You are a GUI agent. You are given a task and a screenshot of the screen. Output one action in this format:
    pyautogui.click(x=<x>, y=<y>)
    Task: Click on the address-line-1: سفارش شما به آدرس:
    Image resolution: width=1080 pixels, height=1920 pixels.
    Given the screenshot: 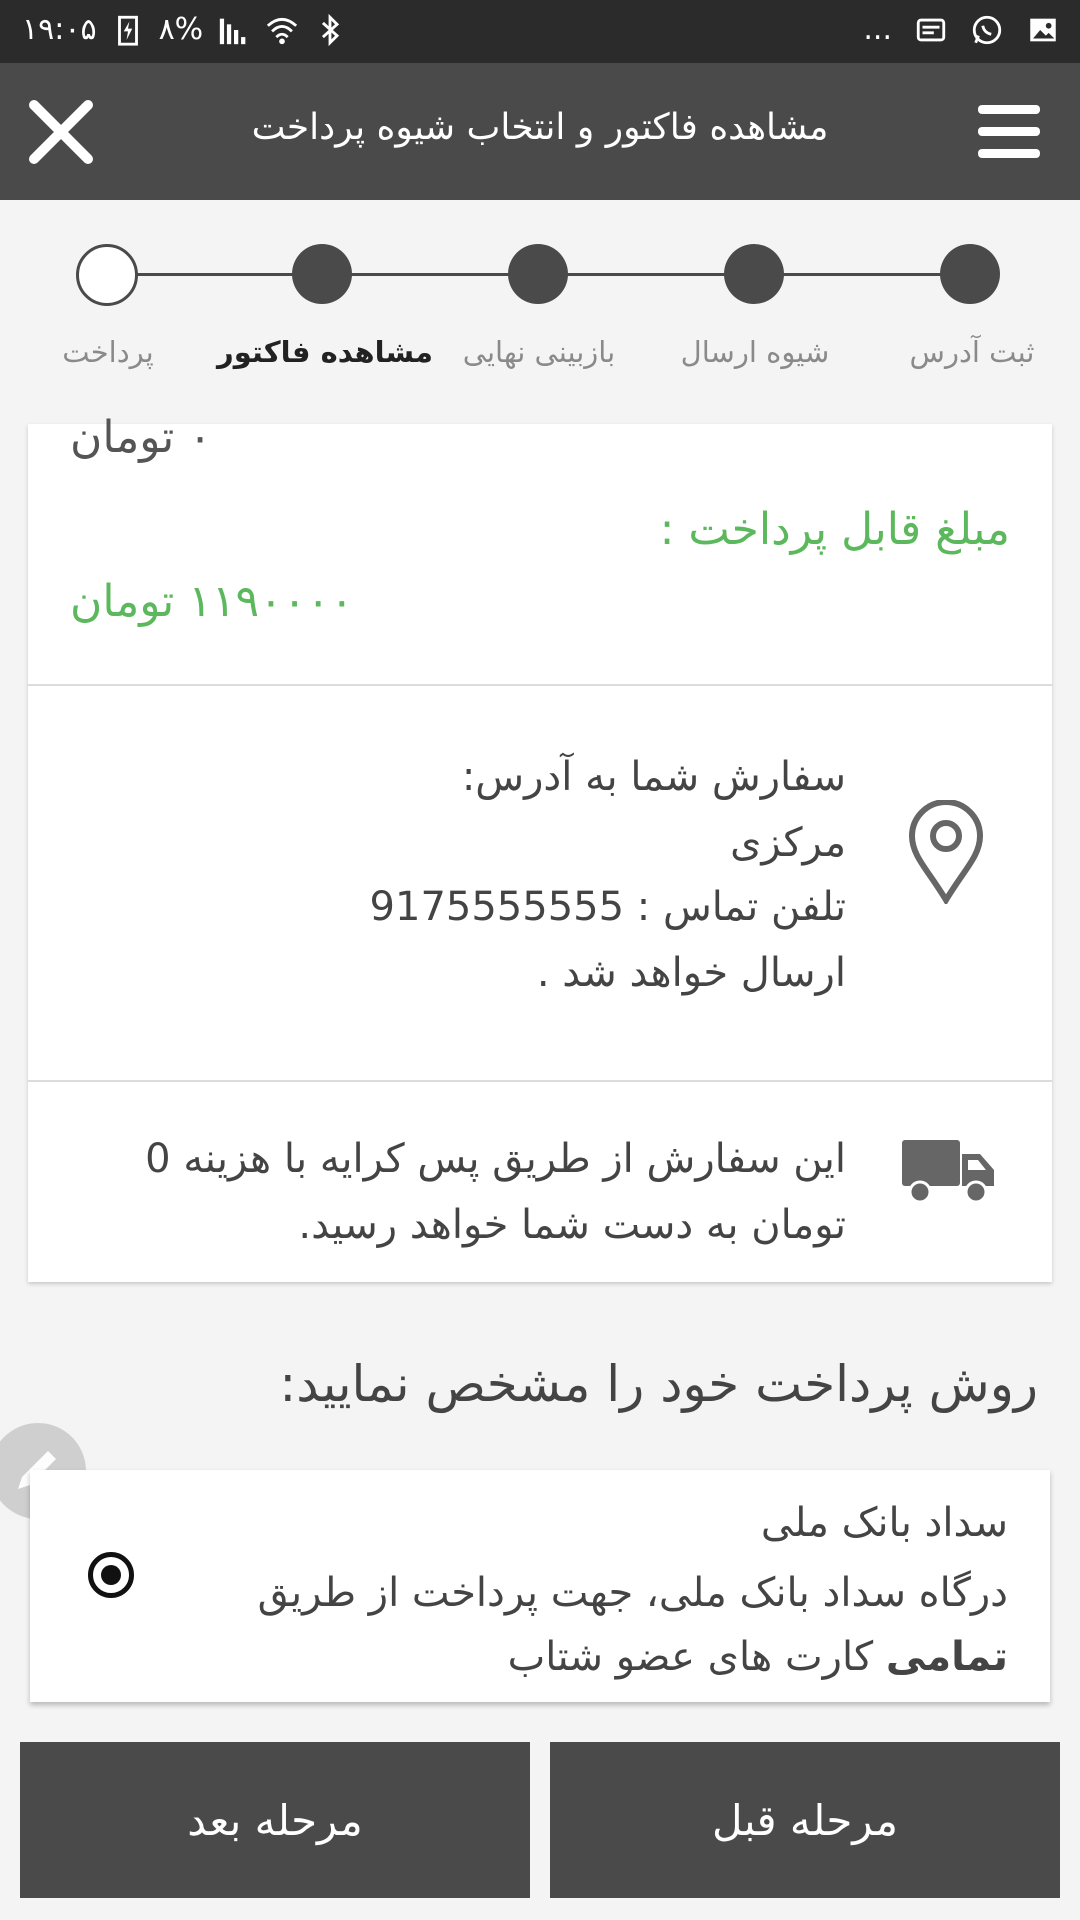 What is the action you would take?
    pyautogui.click(x=653, y=777)
    